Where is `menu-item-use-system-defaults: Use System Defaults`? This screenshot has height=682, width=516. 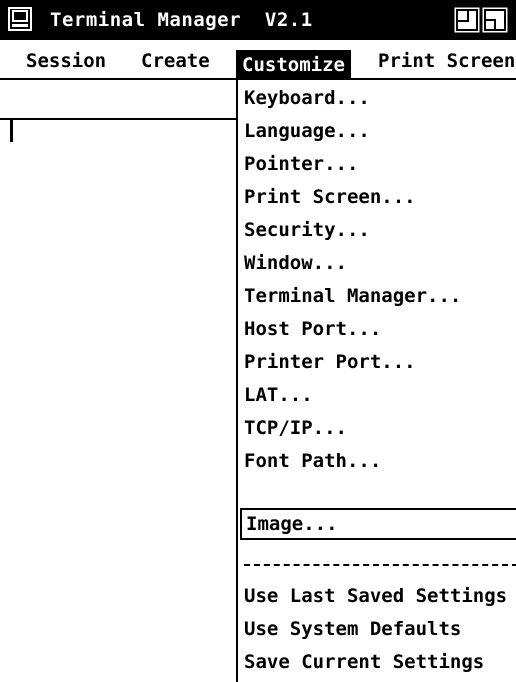 menu-item-use-system-defaults: Use System Defaults is located at coordinates (352, 629).